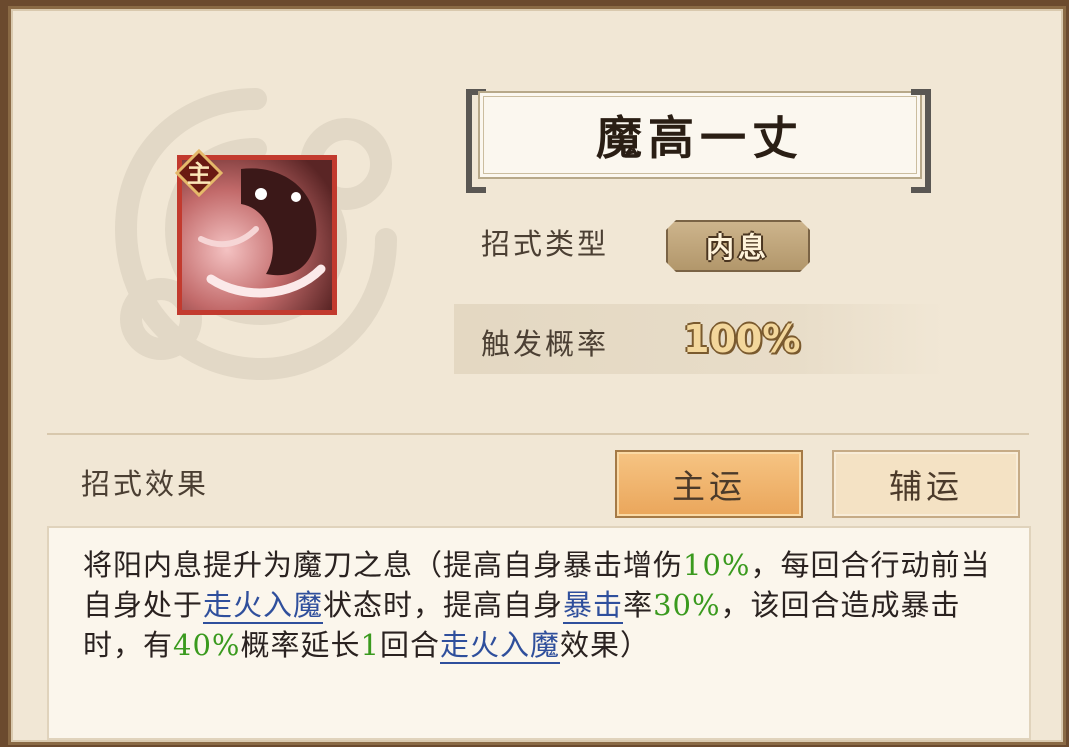 The height and width of the screenshot is (747, 1069). Describe the element at coordinates (700, 138) in the screenshot. I see `skill-title: 魔高一丈` at that location.